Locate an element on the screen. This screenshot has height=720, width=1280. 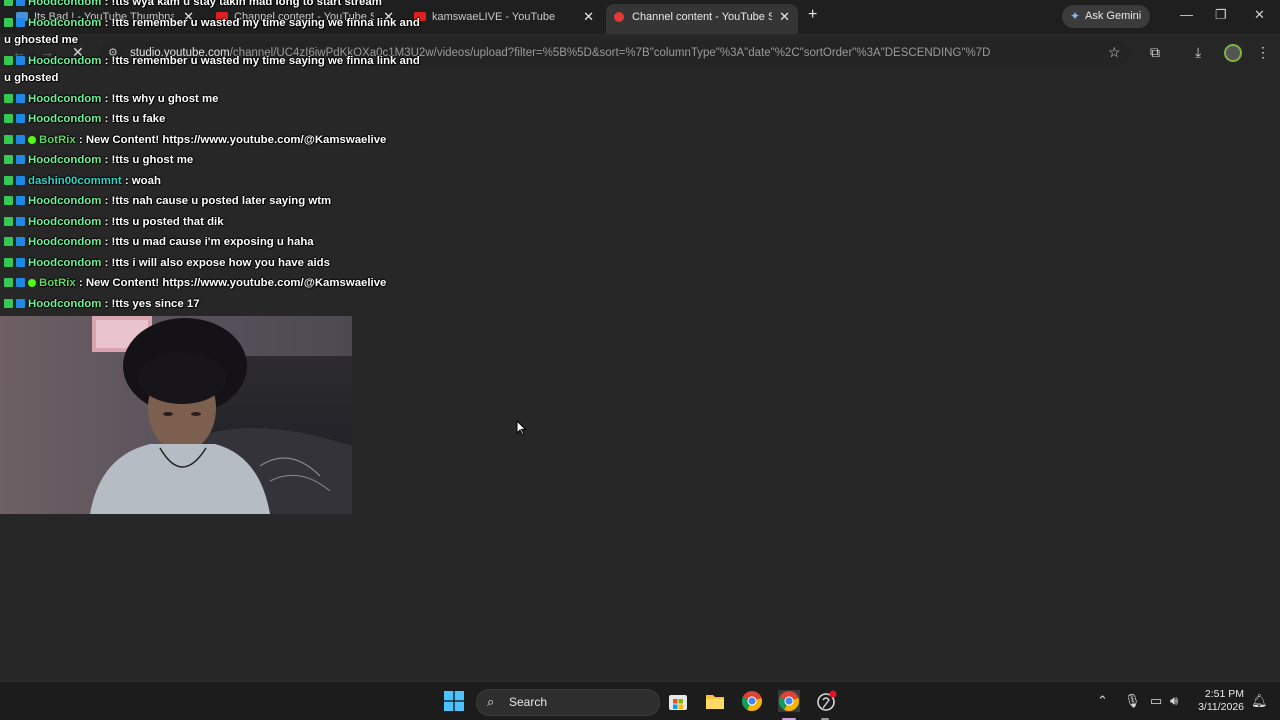
webcam-image is located at coordinates (176, 415).